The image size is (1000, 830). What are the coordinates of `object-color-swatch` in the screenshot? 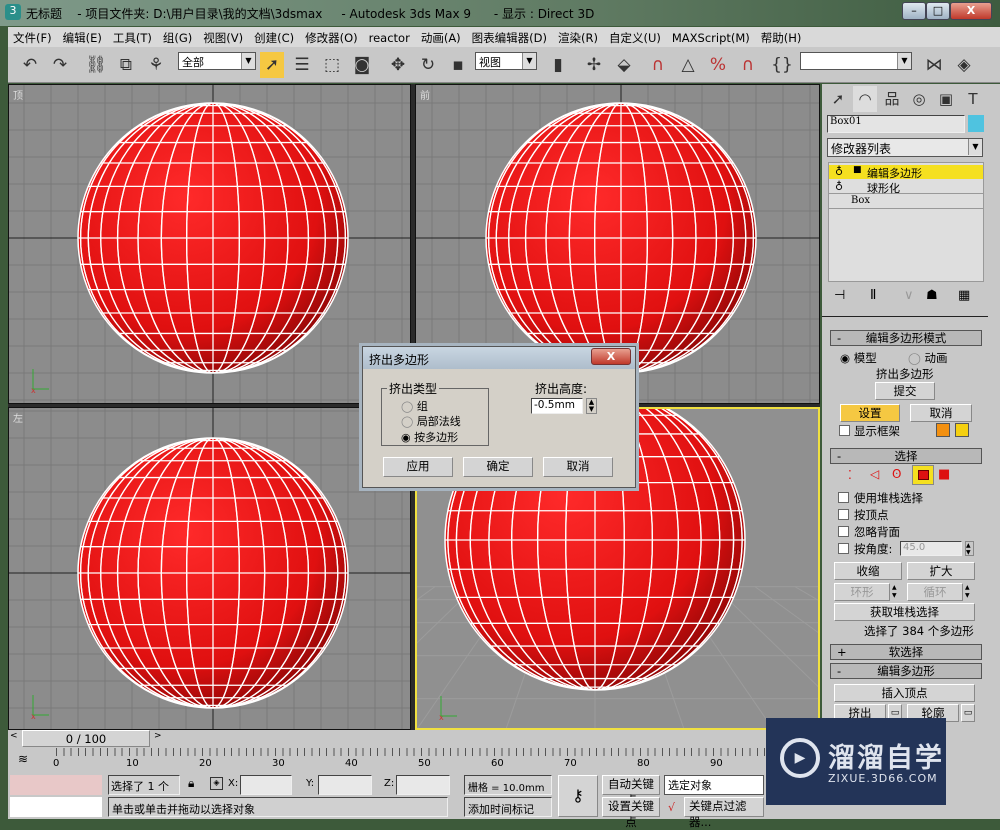 It's located at (976, 123).